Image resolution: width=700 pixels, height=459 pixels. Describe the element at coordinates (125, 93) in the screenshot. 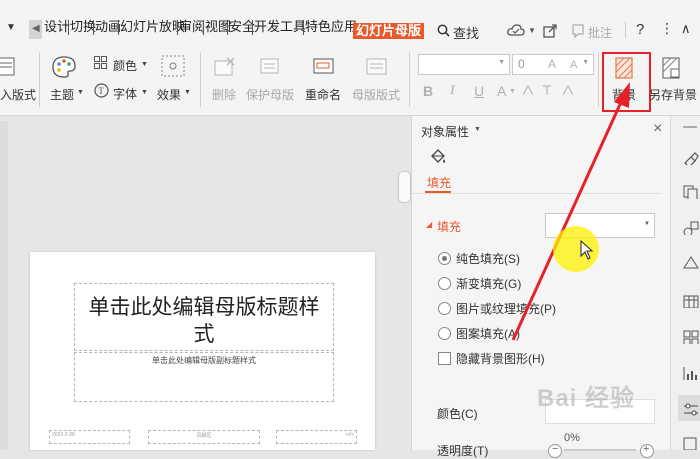

I see `font-button: 字体` at that location.